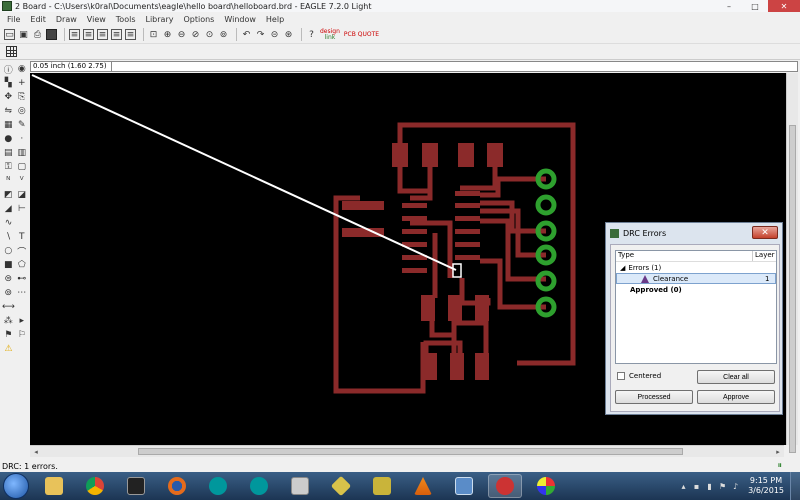 This screenshot has width=800, height=500. I want to click on taskbar-terminal, so click(136, 486).